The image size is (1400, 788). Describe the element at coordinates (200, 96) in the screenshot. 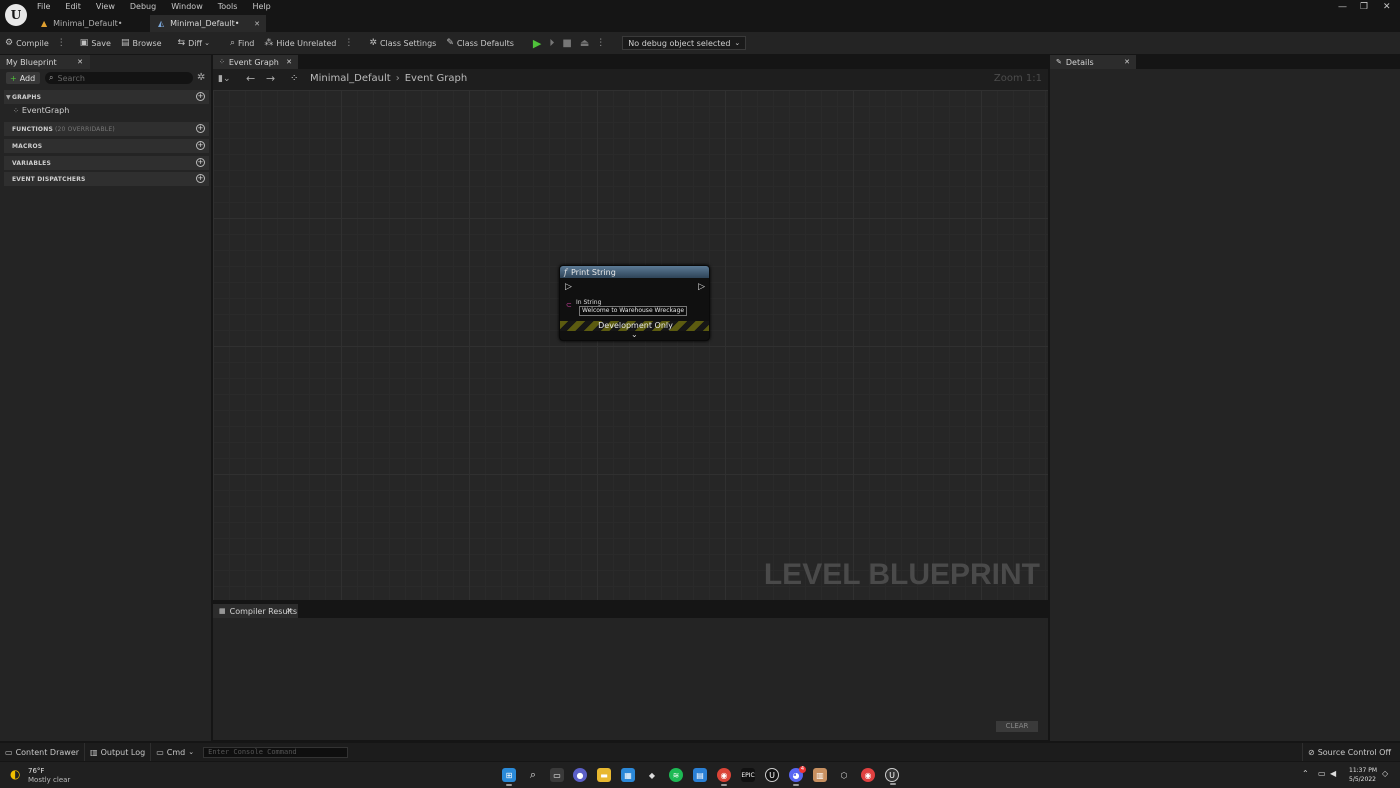

I see `add-graph-icon: +` at that location.